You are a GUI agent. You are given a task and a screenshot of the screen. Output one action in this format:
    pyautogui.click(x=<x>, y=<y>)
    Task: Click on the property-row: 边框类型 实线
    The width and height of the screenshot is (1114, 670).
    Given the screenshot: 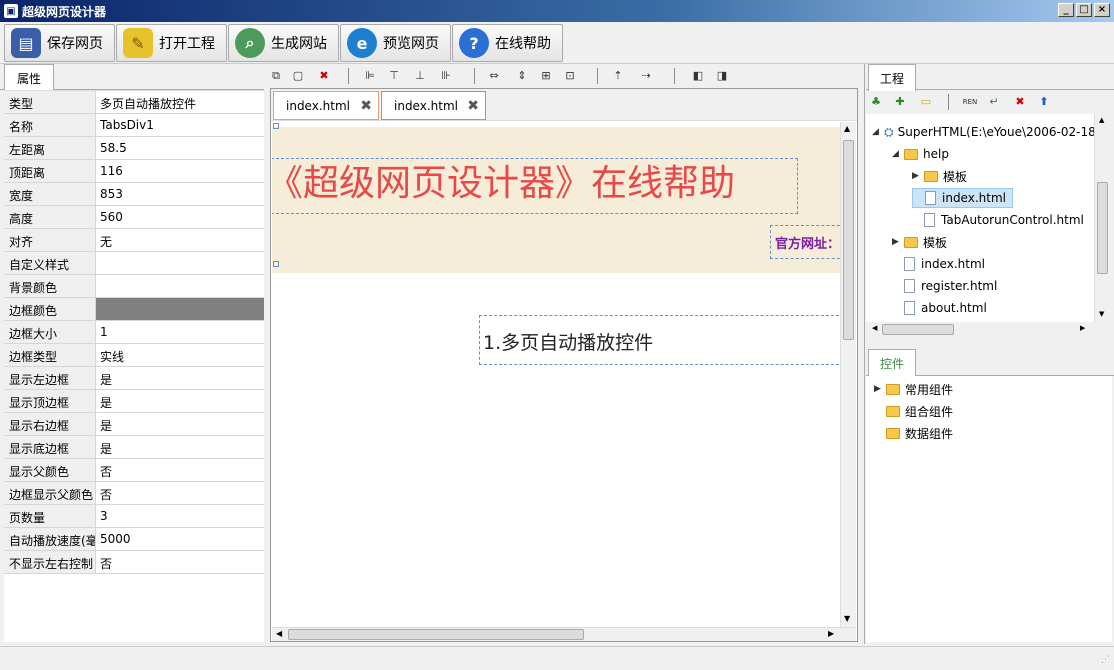 What is the action you would take?
    pyautogui.click(x=134, y=355)
    